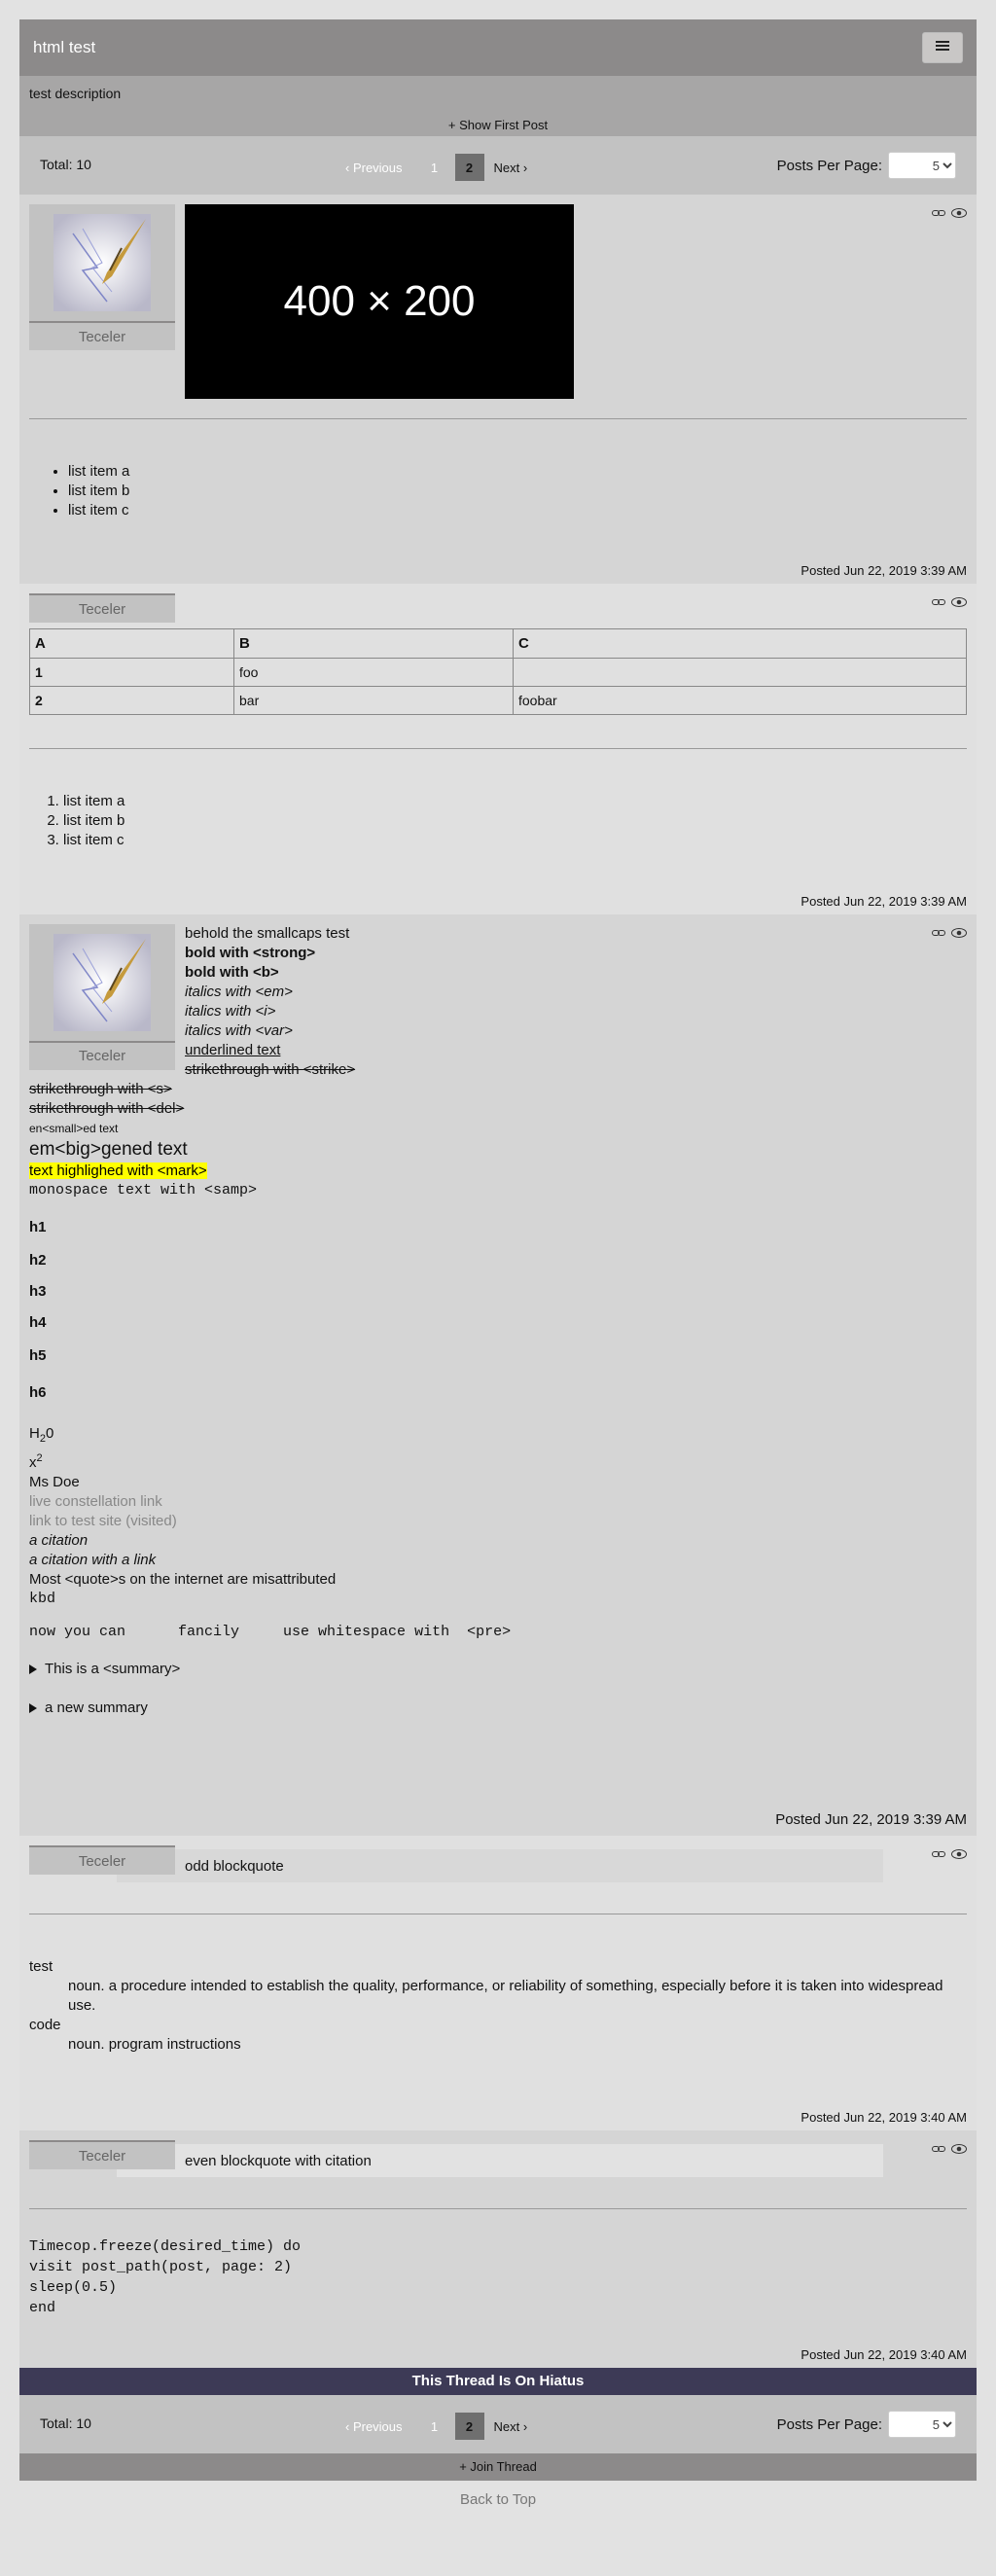 The width and height of the screenshot is (996, 2576). I want to click on table-header-row: A B C, so click(498, 643).